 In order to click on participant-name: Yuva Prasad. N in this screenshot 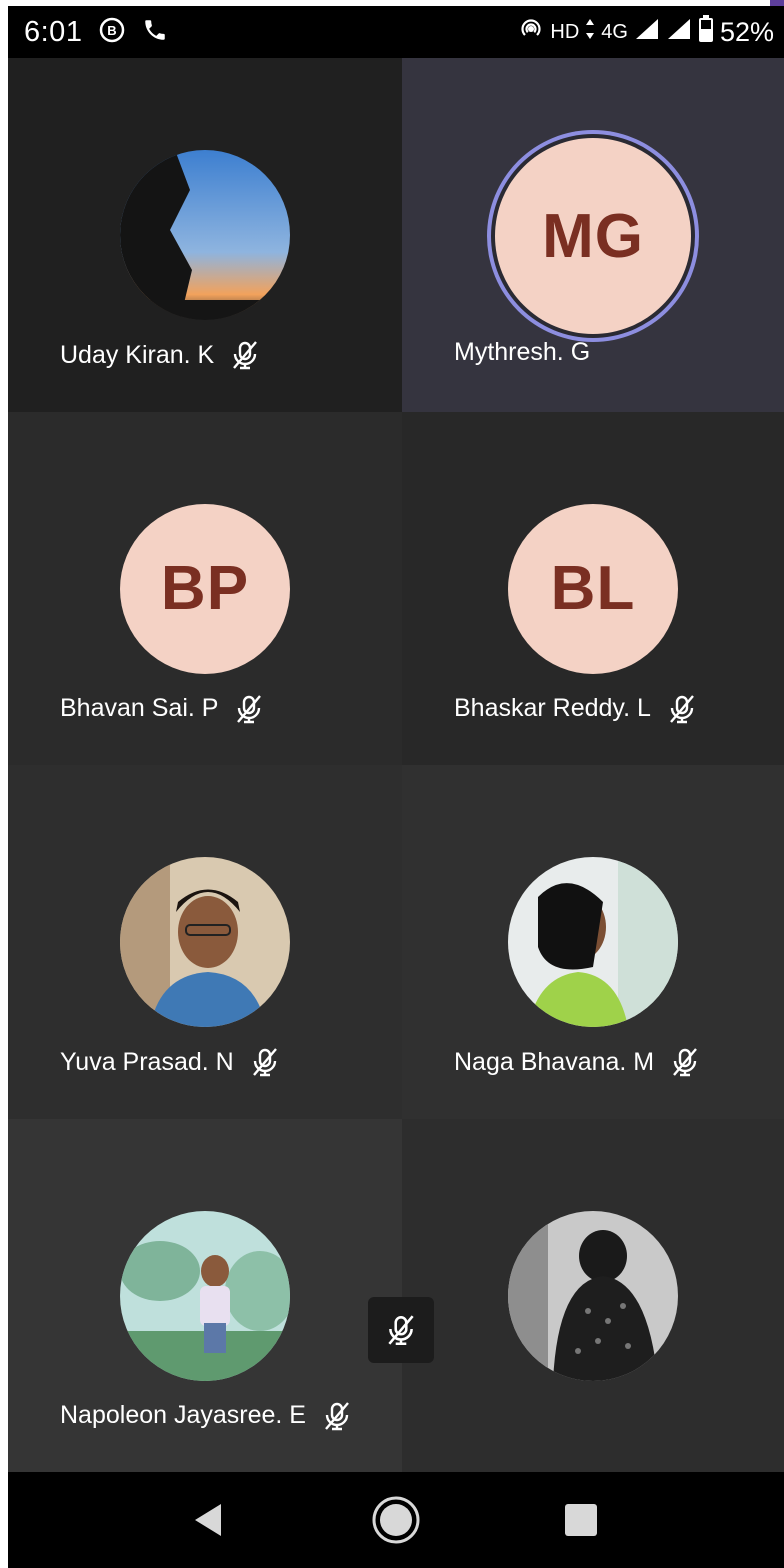, I will do `click(147, 1061)`.